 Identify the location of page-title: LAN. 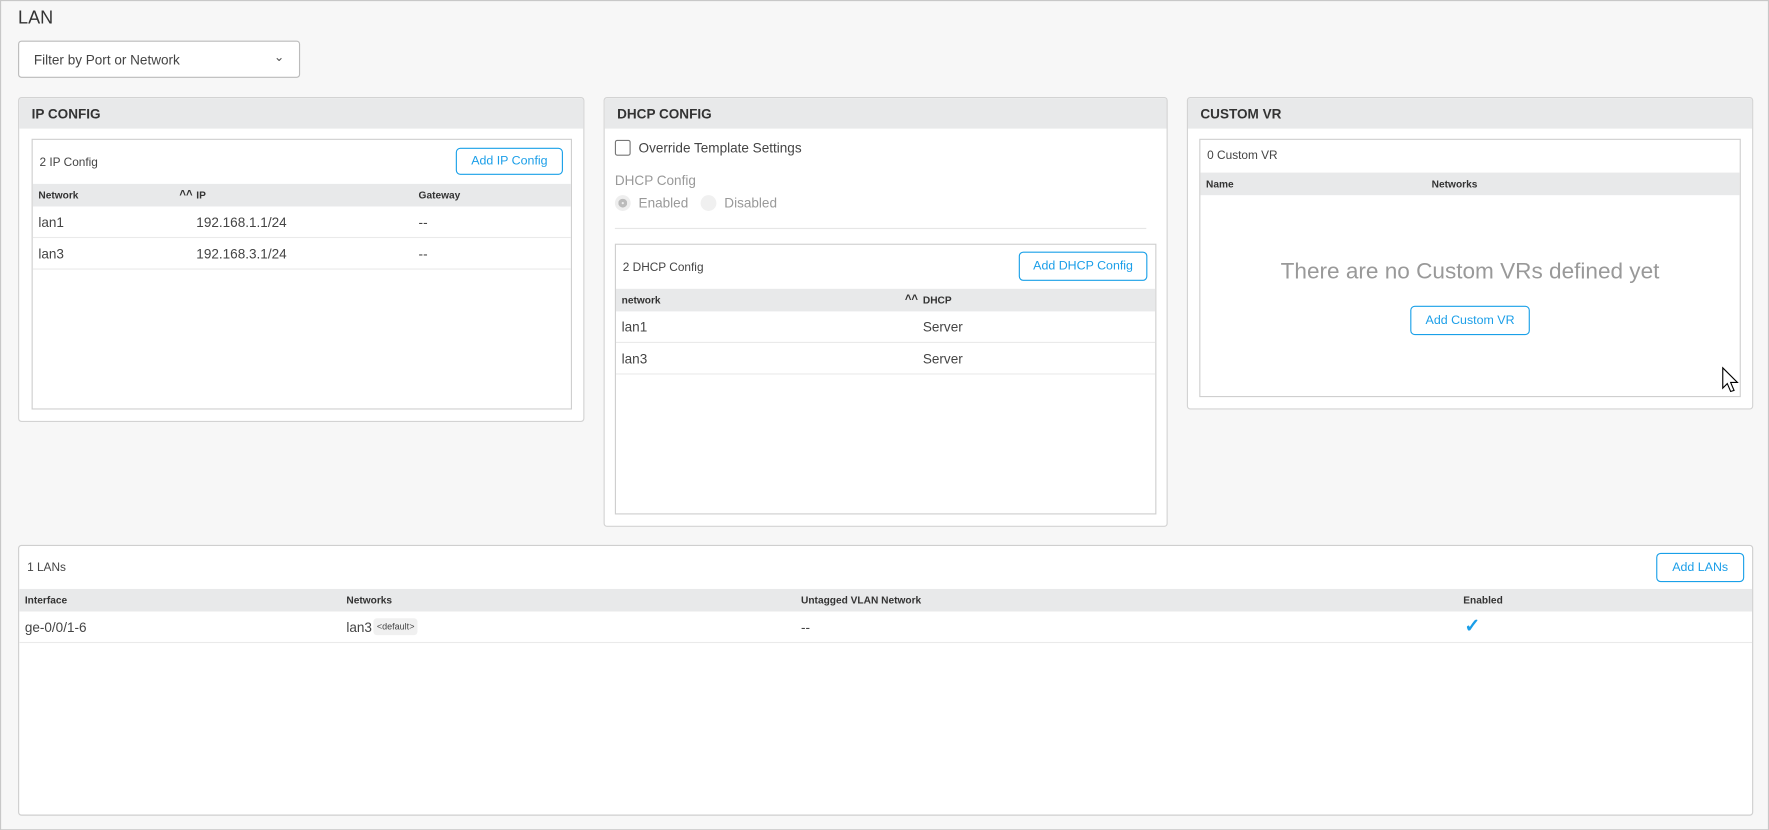
(36, 19).